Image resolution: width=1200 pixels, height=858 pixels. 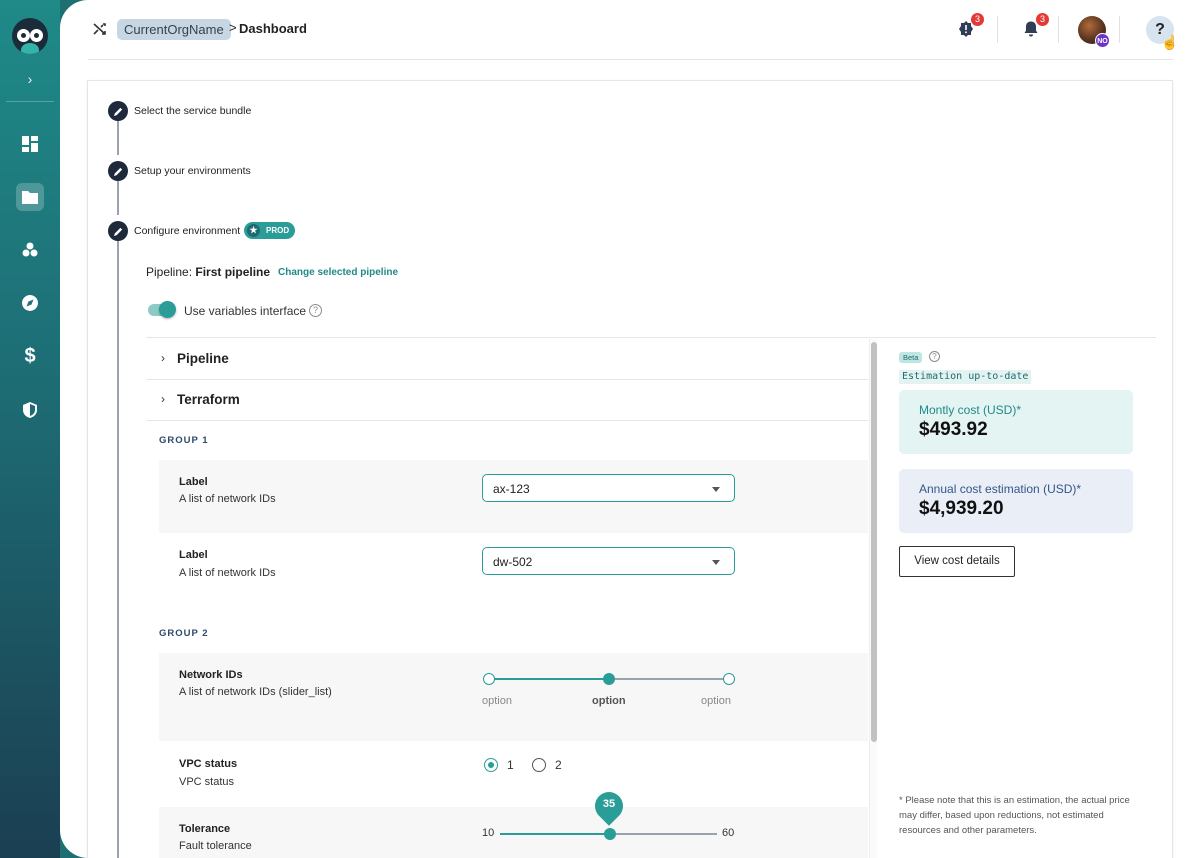 What do you see at coordinates (970, 410) in the screenshot?
I see `monthly-cost-label: Montly cost (USD)*` at bounding box center [970, 410].